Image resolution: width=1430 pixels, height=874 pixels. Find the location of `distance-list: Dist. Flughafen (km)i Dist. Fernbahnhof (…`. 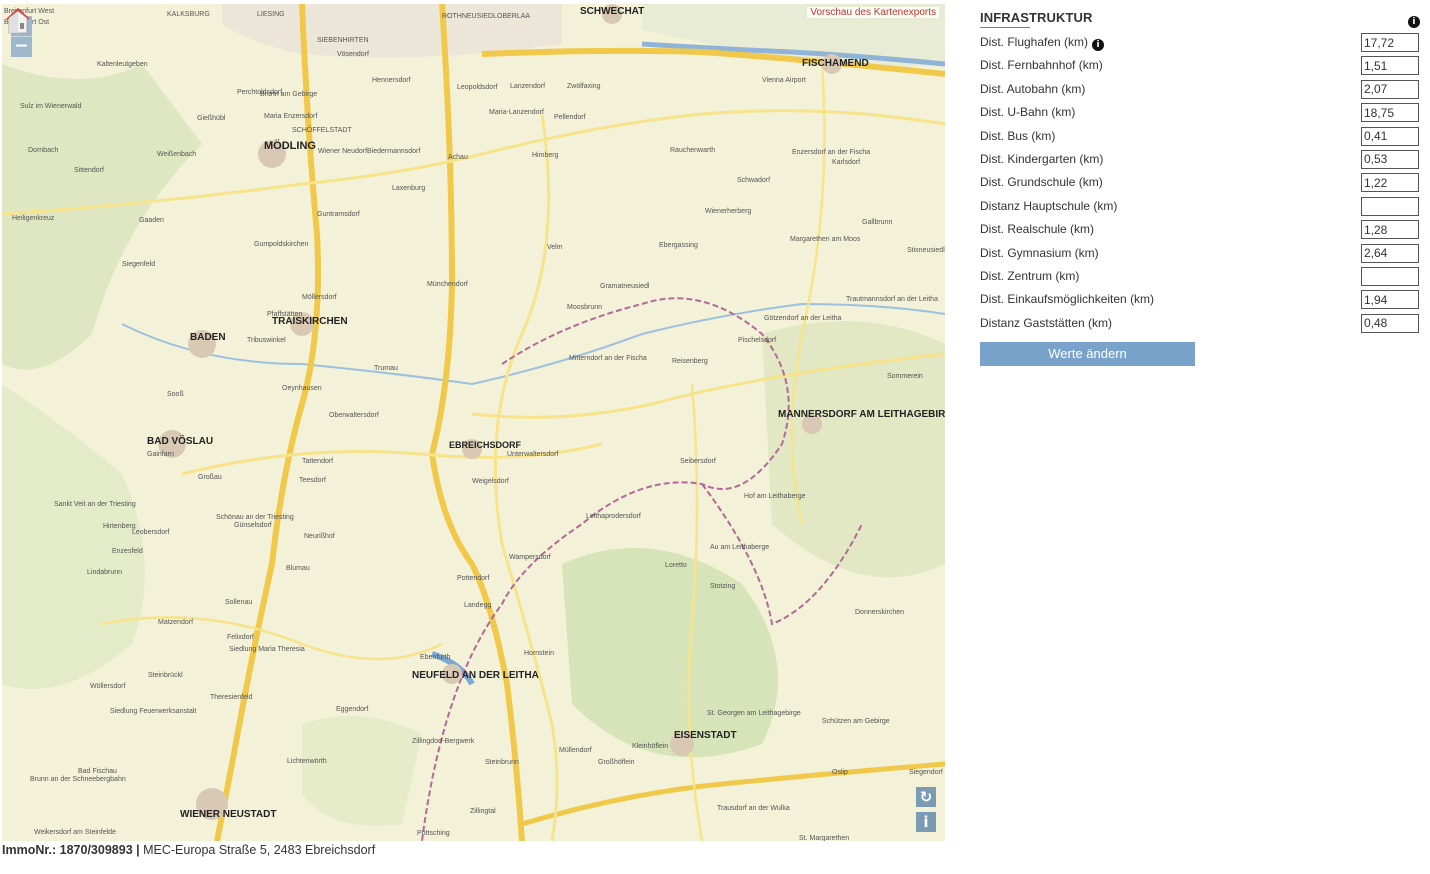

distance-list: Dist. Flughafen (km)i Dist. Fernbahnhof (… is located at coordinates (1200, 184).